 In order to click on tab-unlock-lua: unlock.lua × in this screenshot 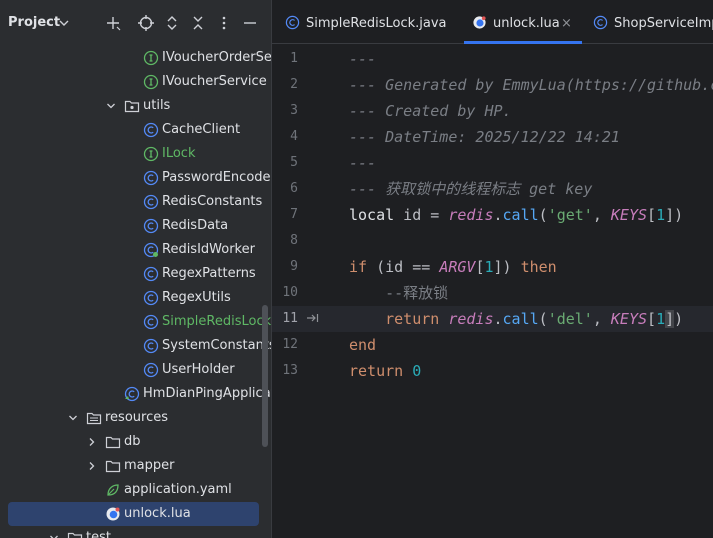, I will do `click(523, 22)`.